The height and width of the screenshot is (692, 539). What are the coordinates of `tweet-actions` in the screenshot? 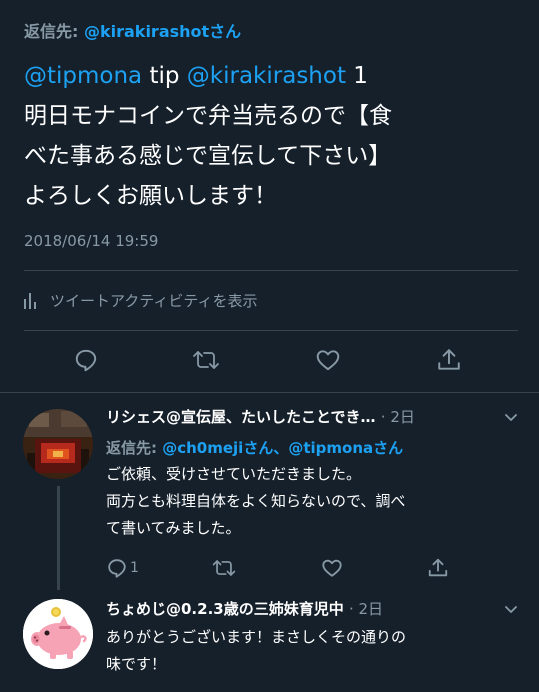 It's located at (269, 360).